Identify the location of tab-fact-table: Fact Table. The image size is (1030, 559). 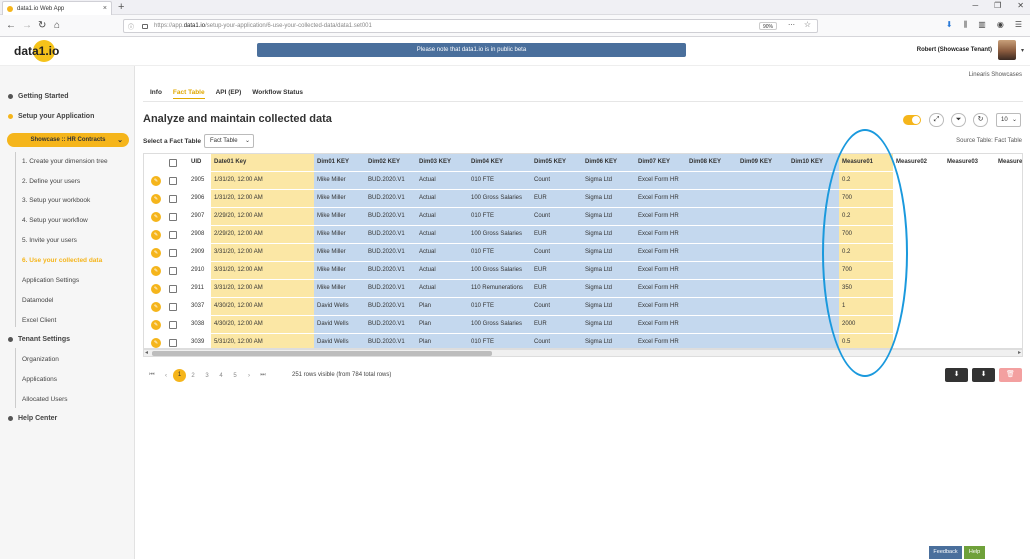
(188, 94).